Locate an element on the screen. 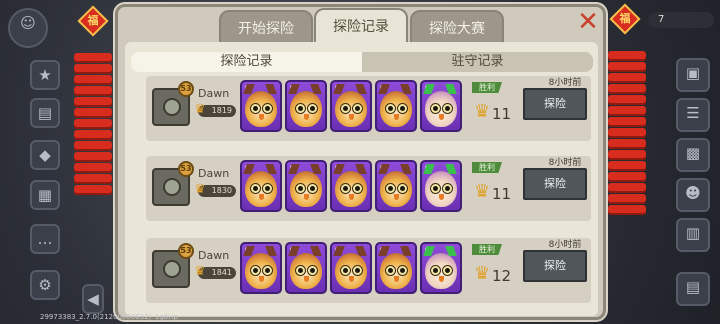 This screenshot has height=324, width=720. sub-tab-bar: 探险记录 驻守记录 is located at coordinates (362, 62).